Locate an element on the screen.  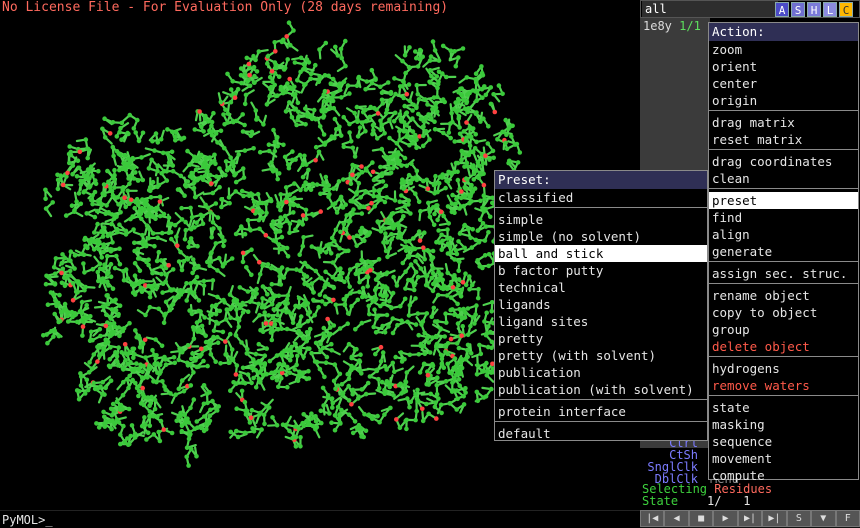
playback-button-6: S is located at coordinates (799, 518).